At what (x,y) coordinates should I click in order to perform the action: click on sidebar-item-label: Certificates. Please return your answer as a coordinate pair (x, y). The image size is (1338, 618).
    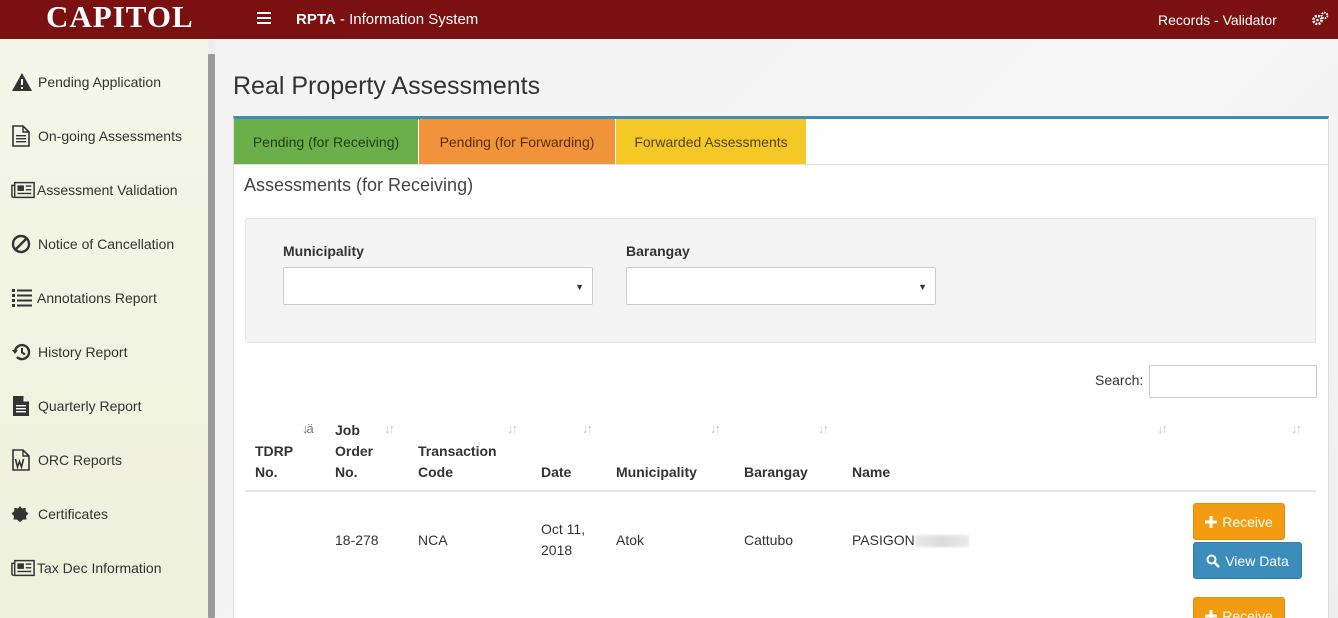
    Looking at the image, I should click on (73, 514).